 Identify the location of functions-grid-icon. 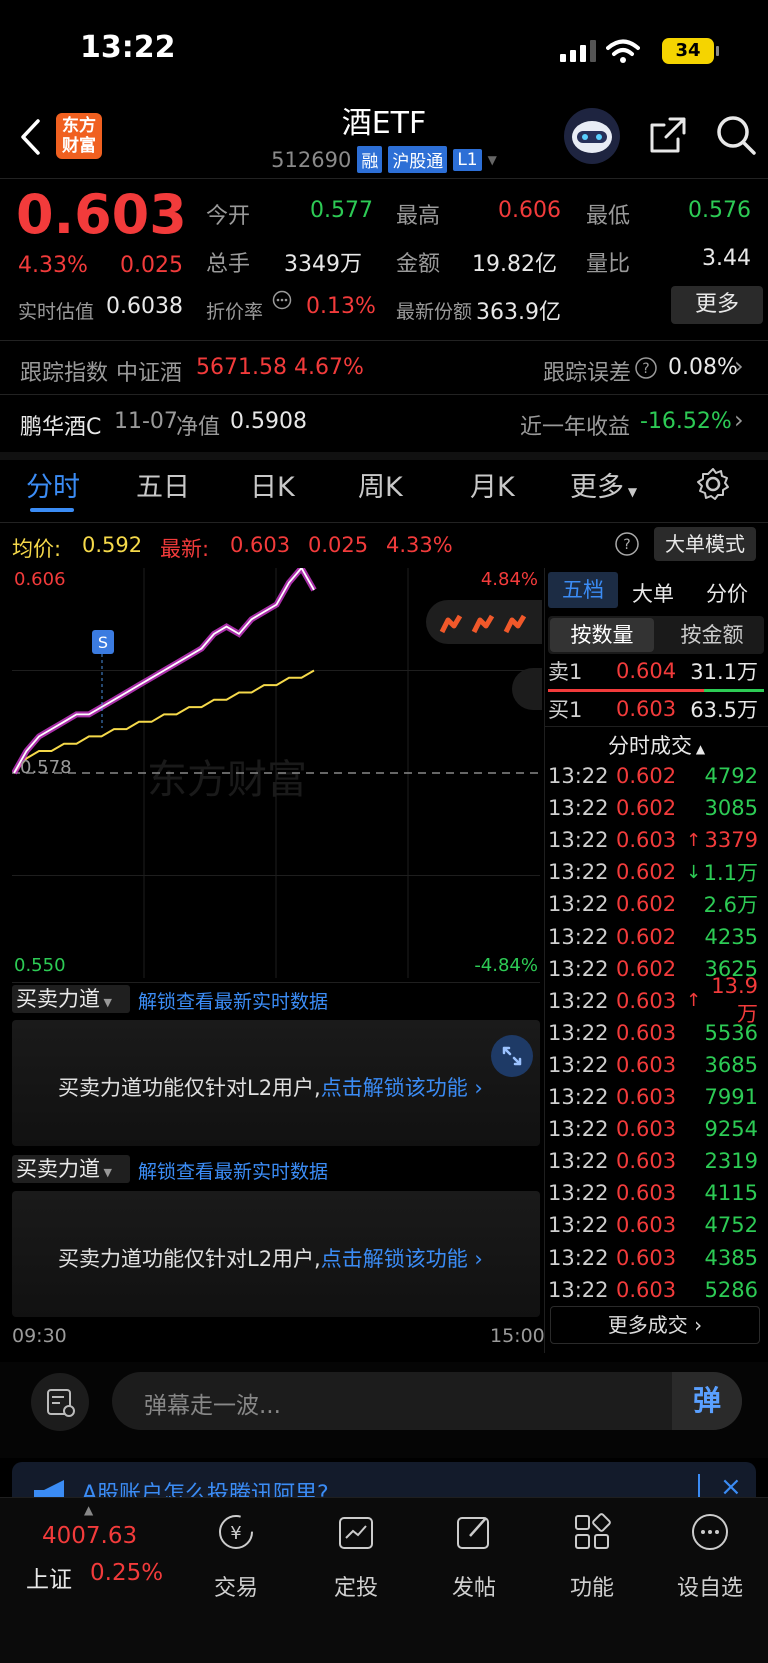
(592, 1532).